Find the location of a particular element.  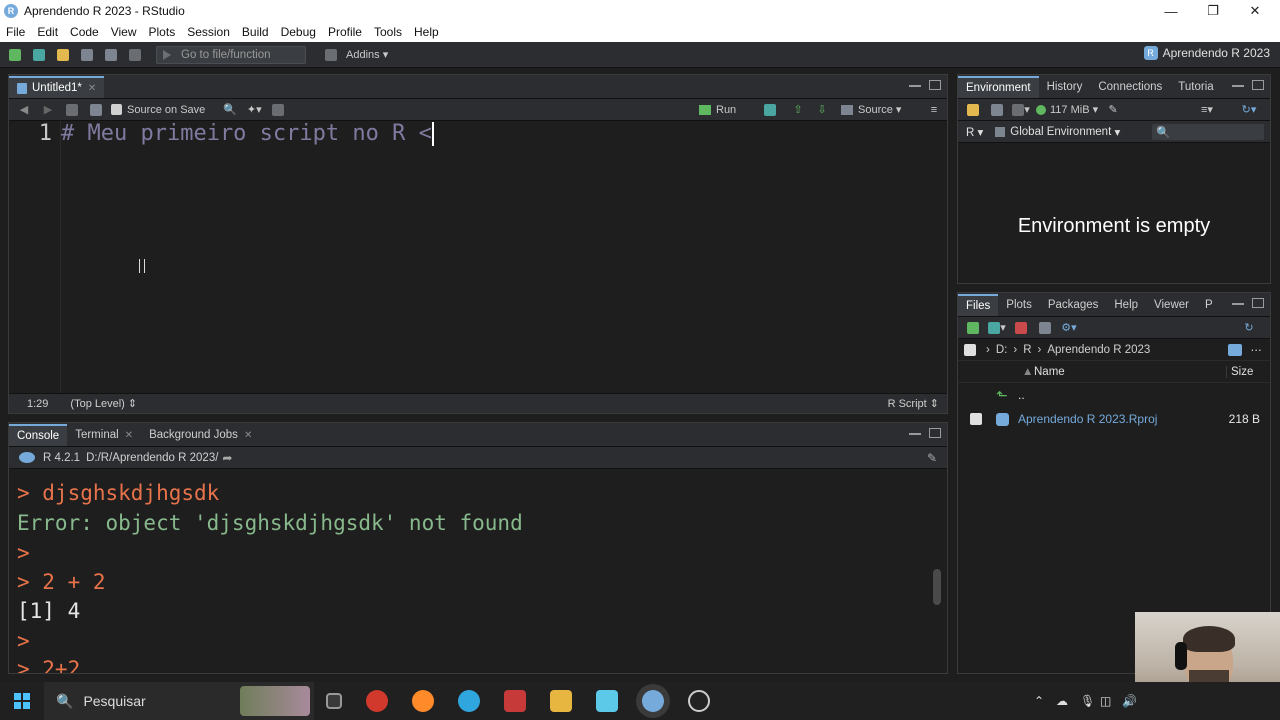

crumb-r: R is located at coordinates (1027, 350).